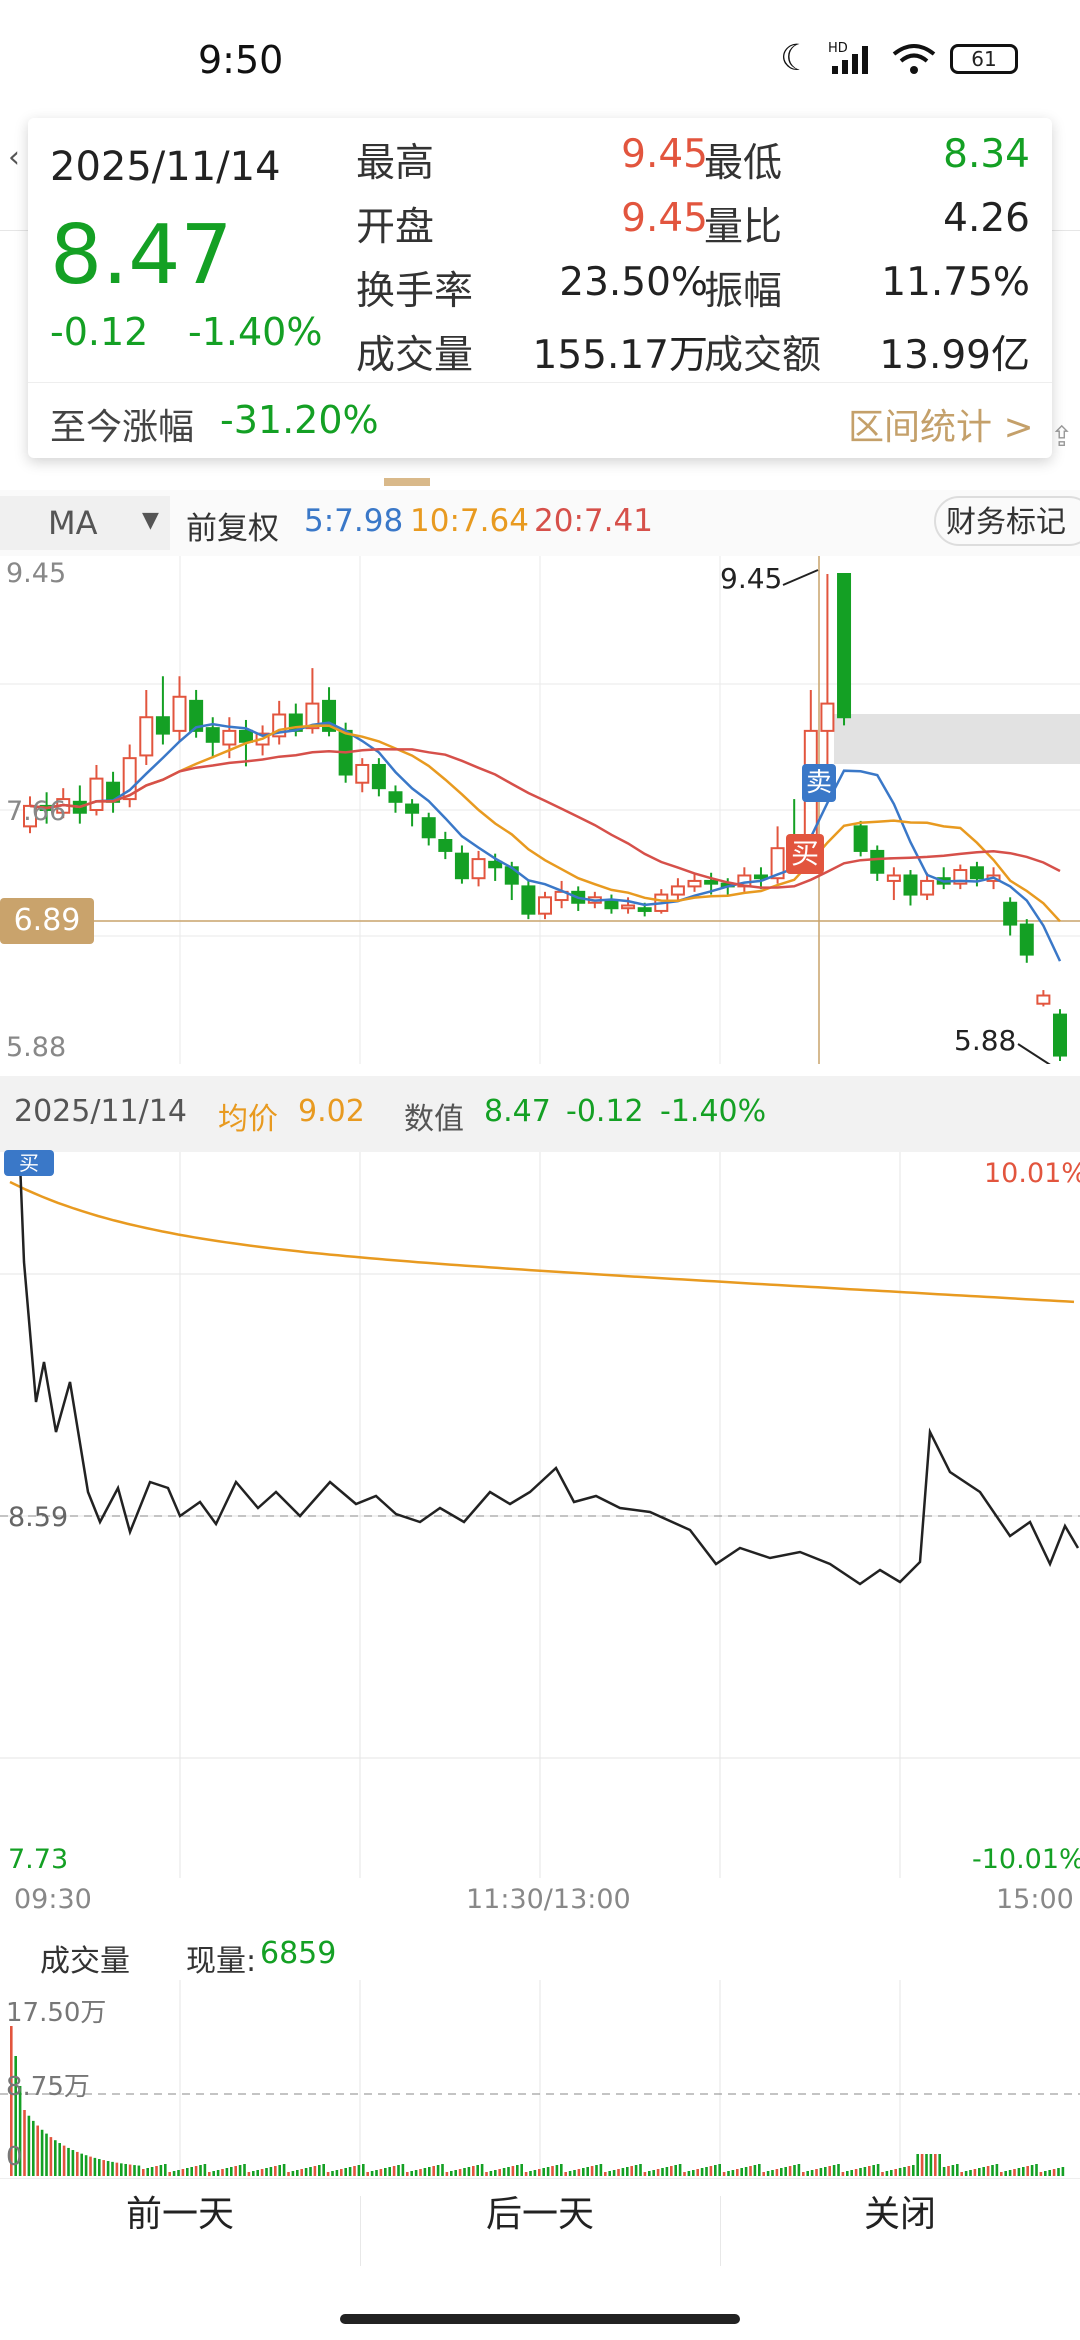 This screenshot has width=1080, height=2340. Describe the element at coordinates (664, 218) in the screenshot. I see `stat-value-open: 9.45` at that location.